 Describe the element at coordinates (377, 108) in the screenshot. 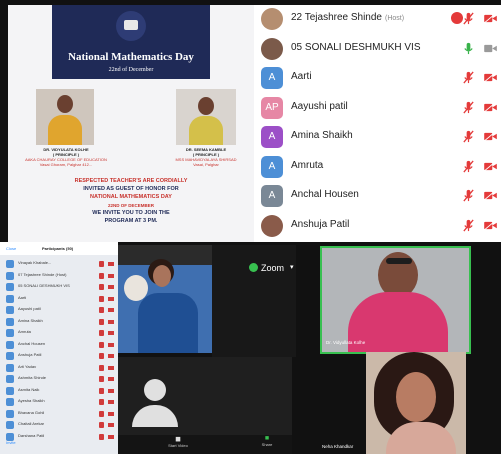

I see `participant-row: AP Aayushi patil` at that location.